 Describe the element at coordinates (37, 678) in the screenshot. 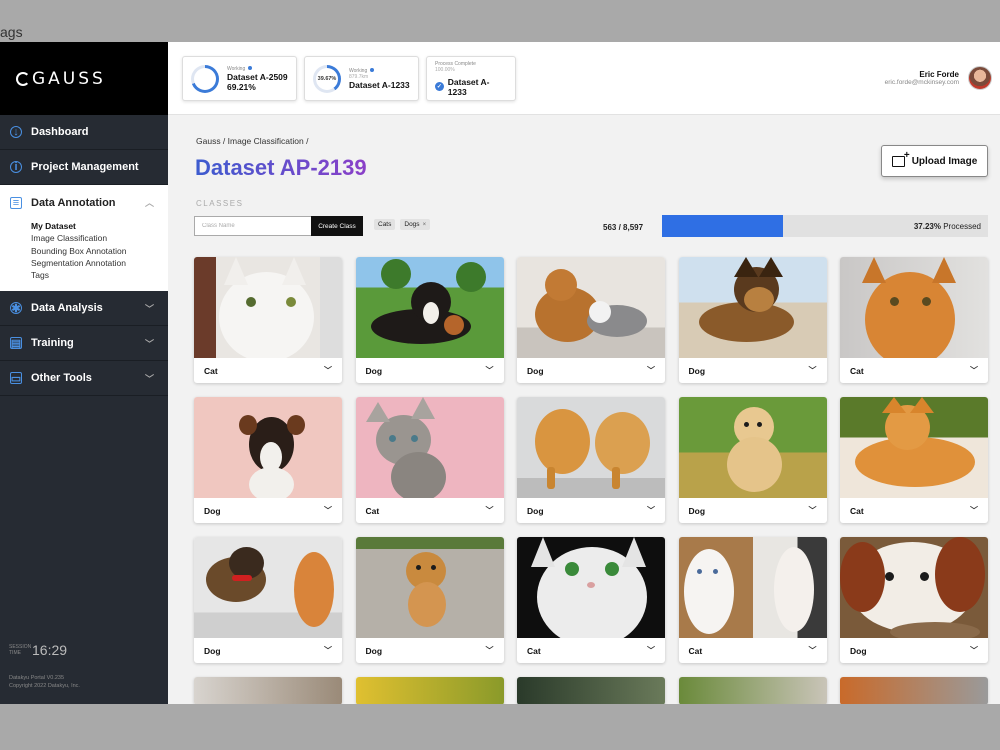

I see `version-text: Datakyu Portal V0.235` at that location.